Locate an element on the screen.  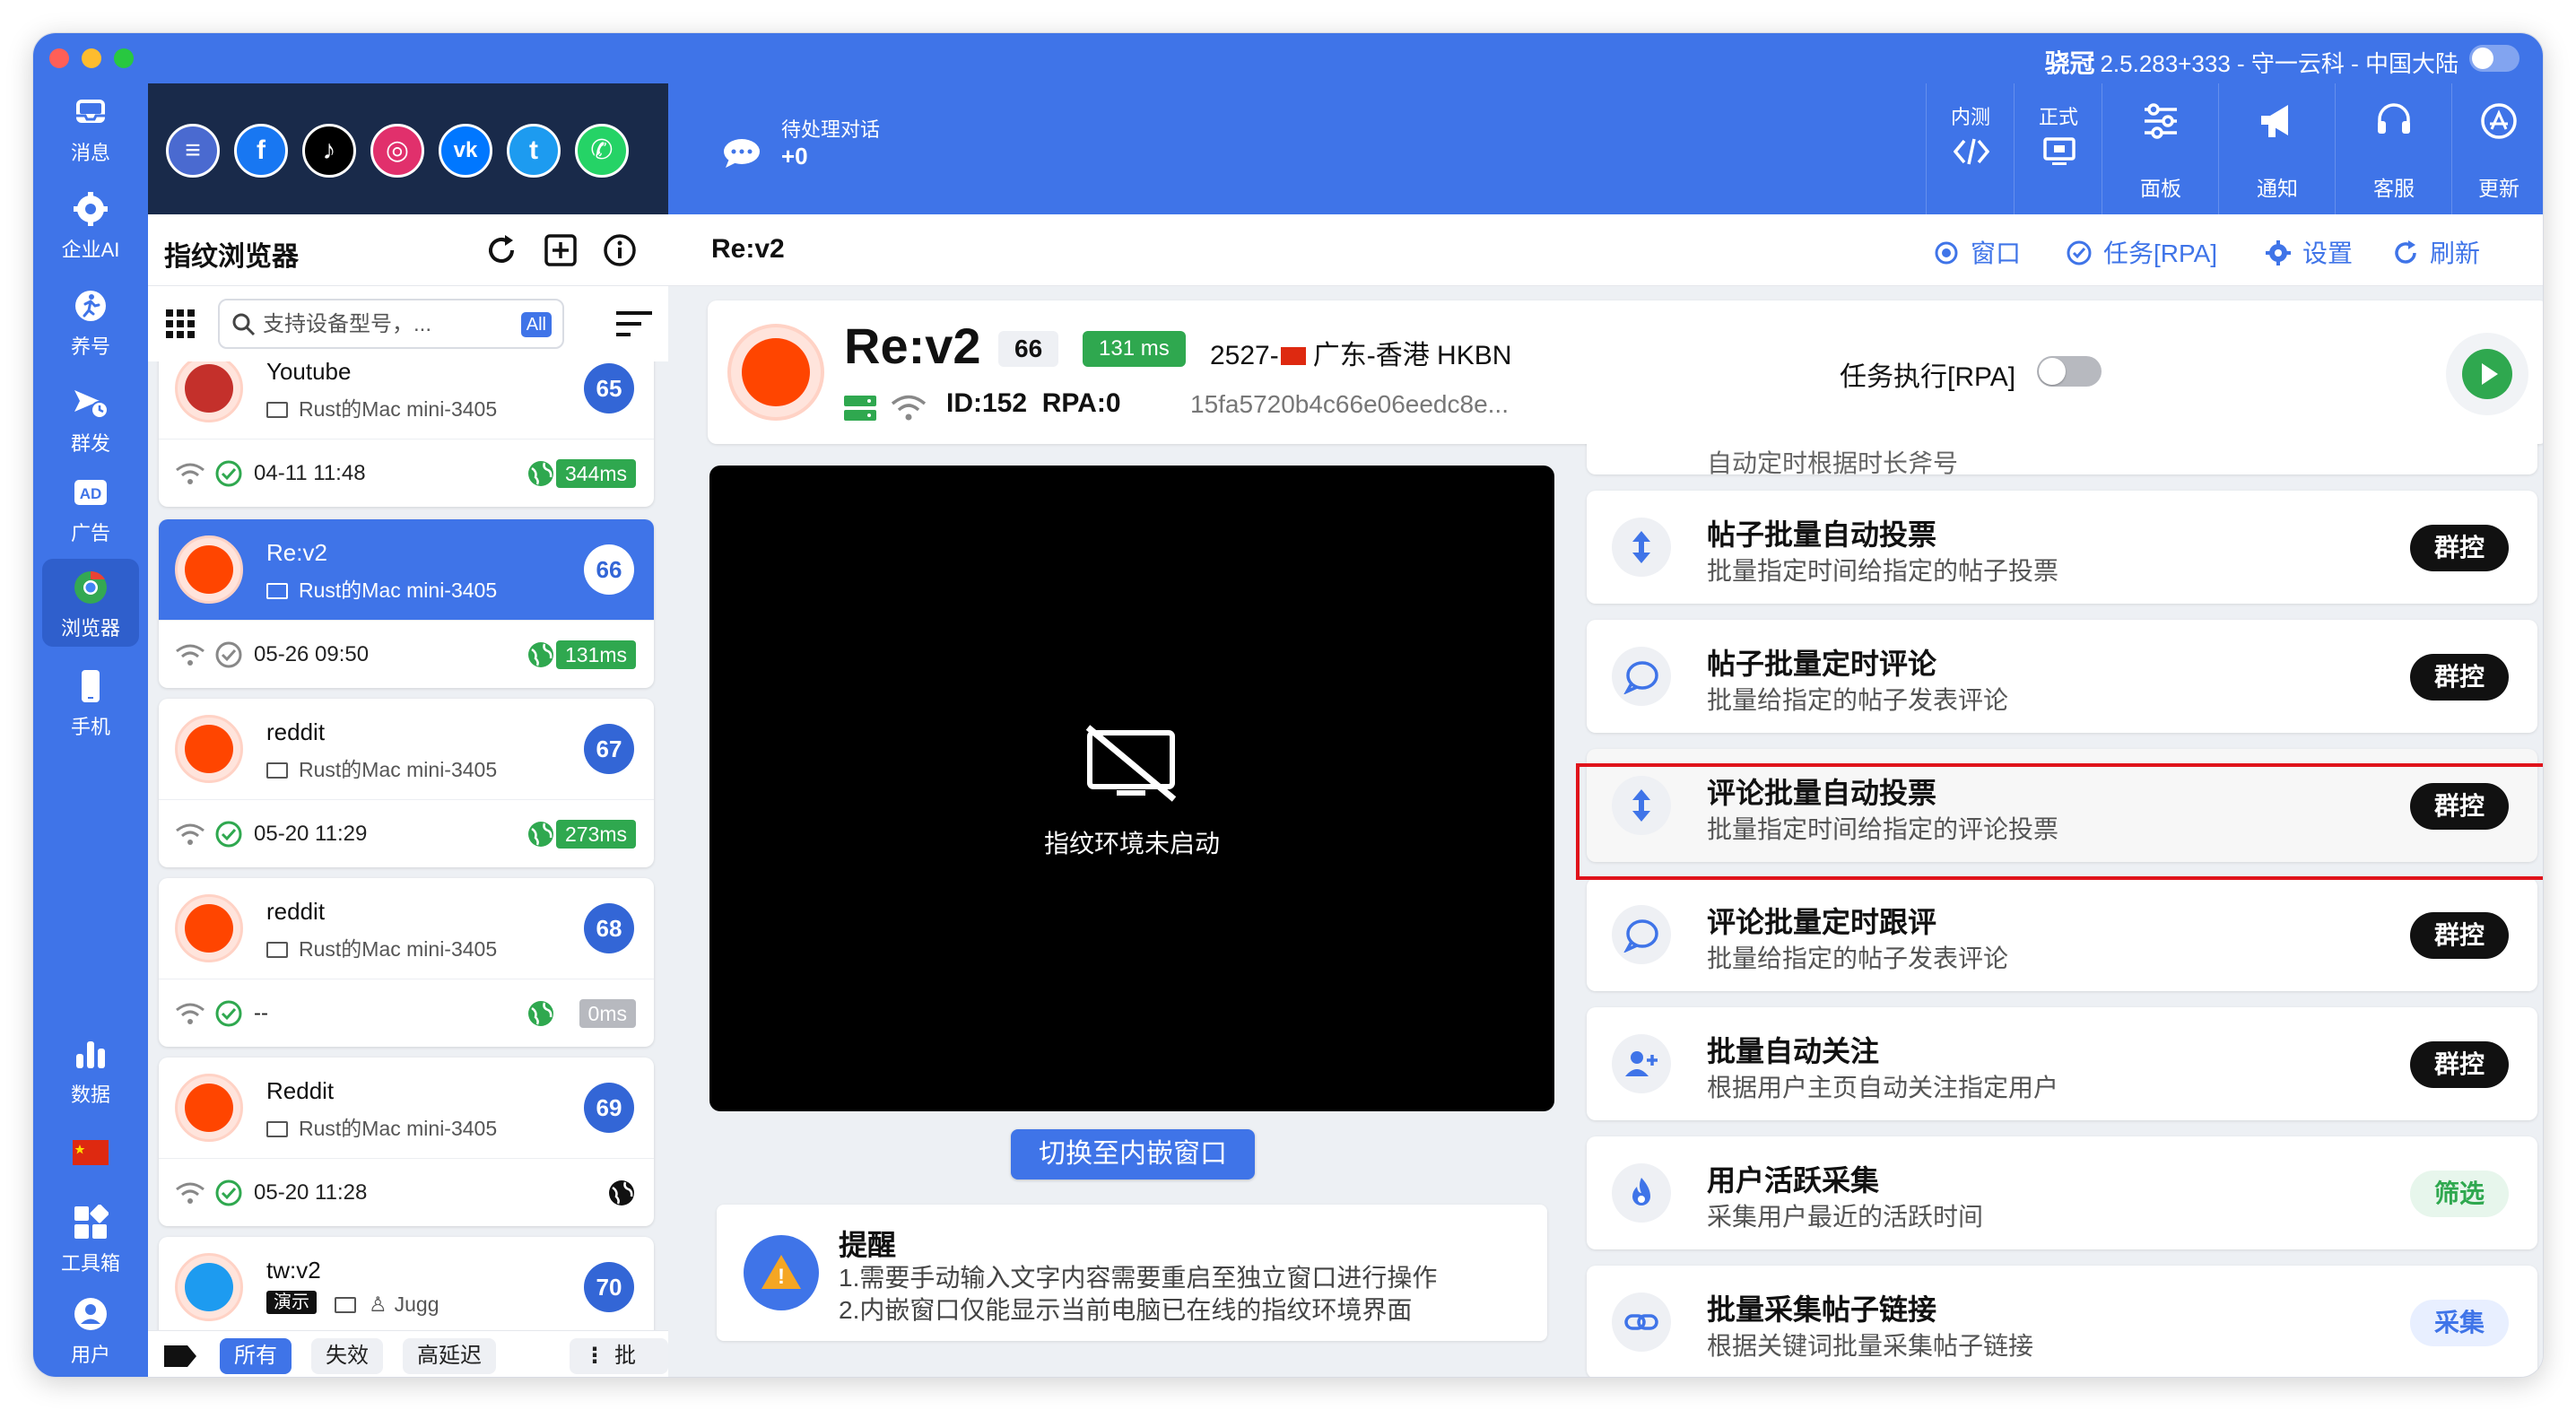
reminder-line-2: 2.内嵌窗口仅能显示当前电脑已在线的指纹环境界面 is located at coordinates (1126, 1310).